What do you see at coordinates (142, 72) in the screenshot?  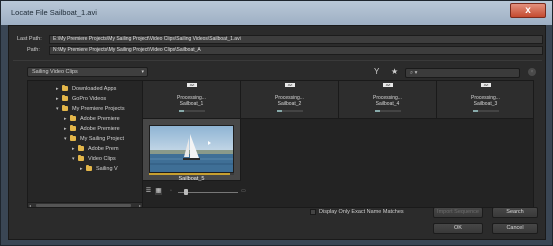 I see `chevron-down-icon: ▾` at bounding box center [142, 72].